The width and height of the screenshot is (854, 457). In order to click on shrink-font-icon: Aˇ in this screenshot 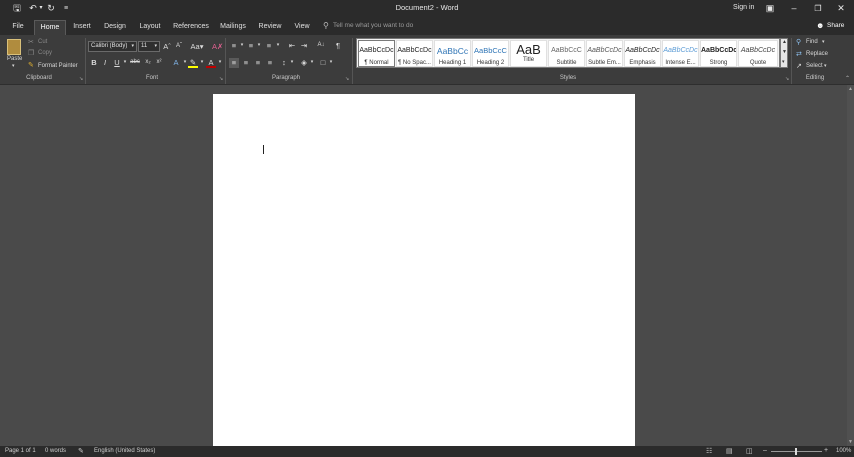, I will do `click(179, 47)`.